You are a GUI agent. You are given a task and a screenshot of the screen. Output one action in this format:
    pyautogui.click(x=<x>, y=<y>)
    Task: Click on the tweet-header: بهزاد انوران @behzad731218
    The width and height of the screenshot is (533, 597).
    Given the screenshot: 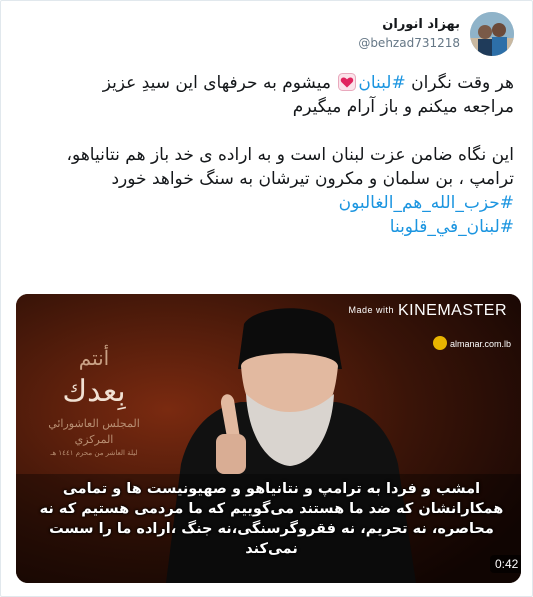 What is the action you would take?
    pyautogui.click(x=436, y=34)
    